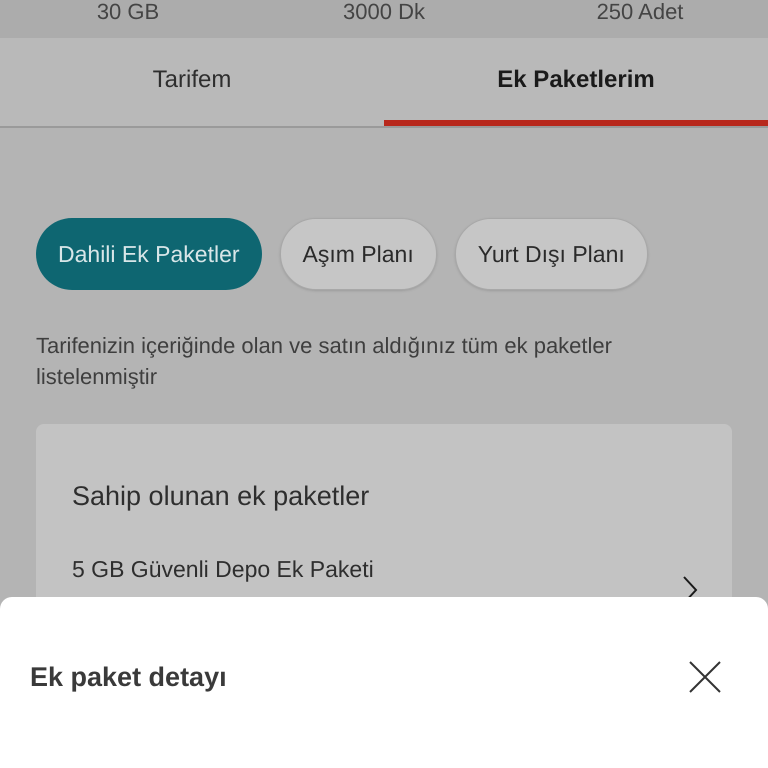 The height and width of the screenshot is (768, 768). What do you see at coordinates (128, 677) in the screenshot?
I see `sheet-title: Ek paket detayı` at bounding box center [128, 677].